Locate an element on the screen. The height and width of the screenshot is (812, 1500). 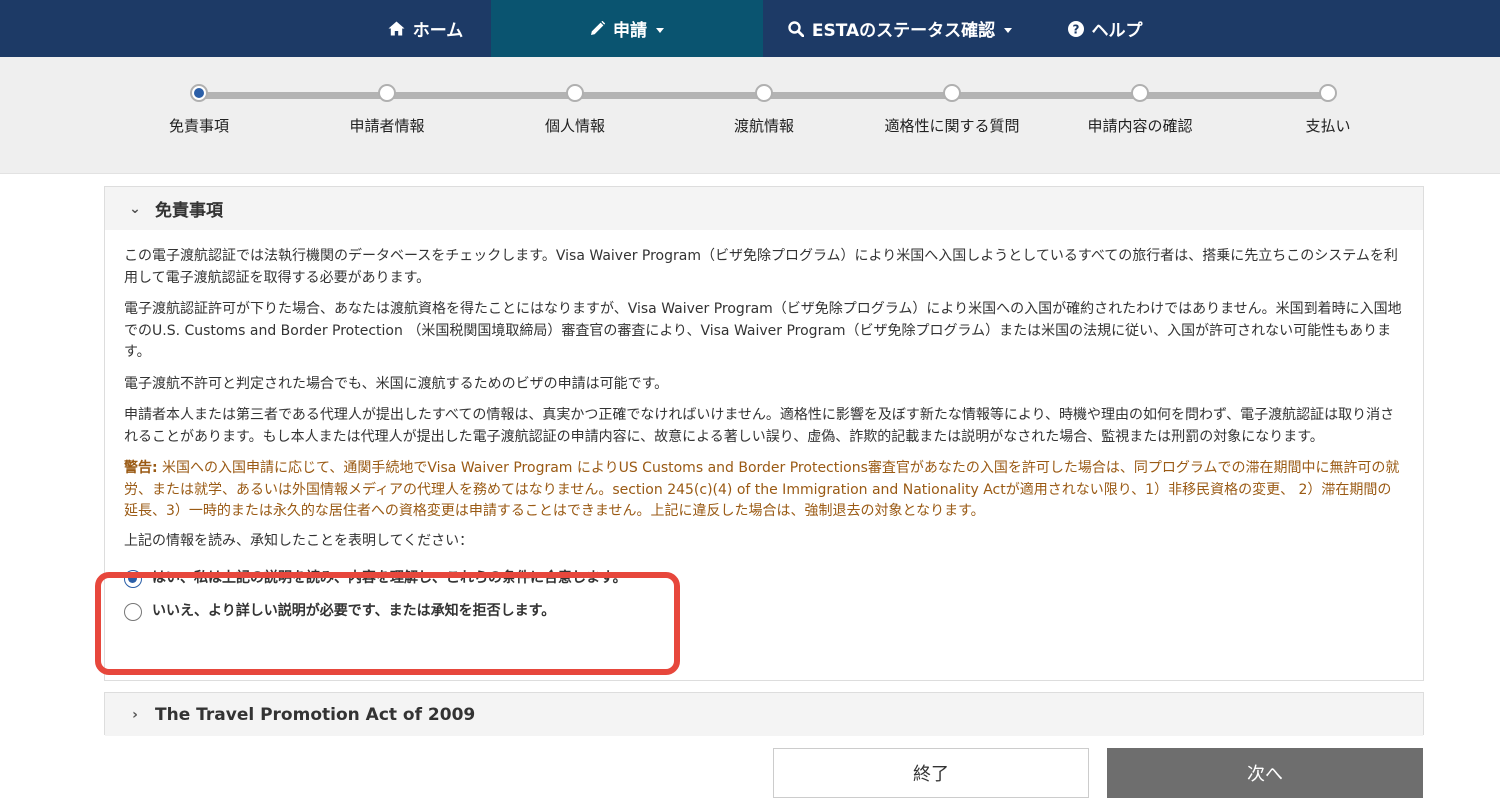
nav-status: ESTAのステータス確認 is located at coordinates (900, 28).